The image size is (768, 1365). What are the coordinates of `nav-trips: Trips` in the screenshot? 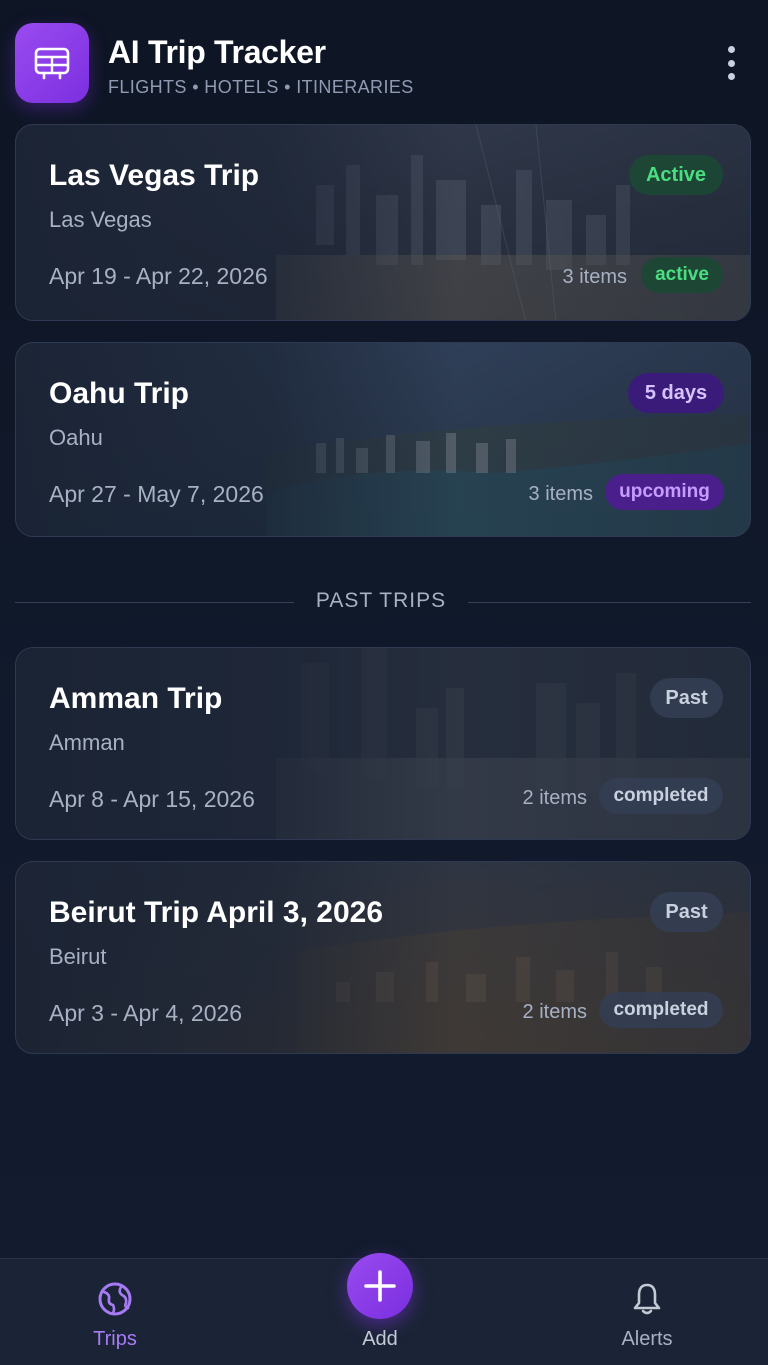 It's located at (115, 1316).